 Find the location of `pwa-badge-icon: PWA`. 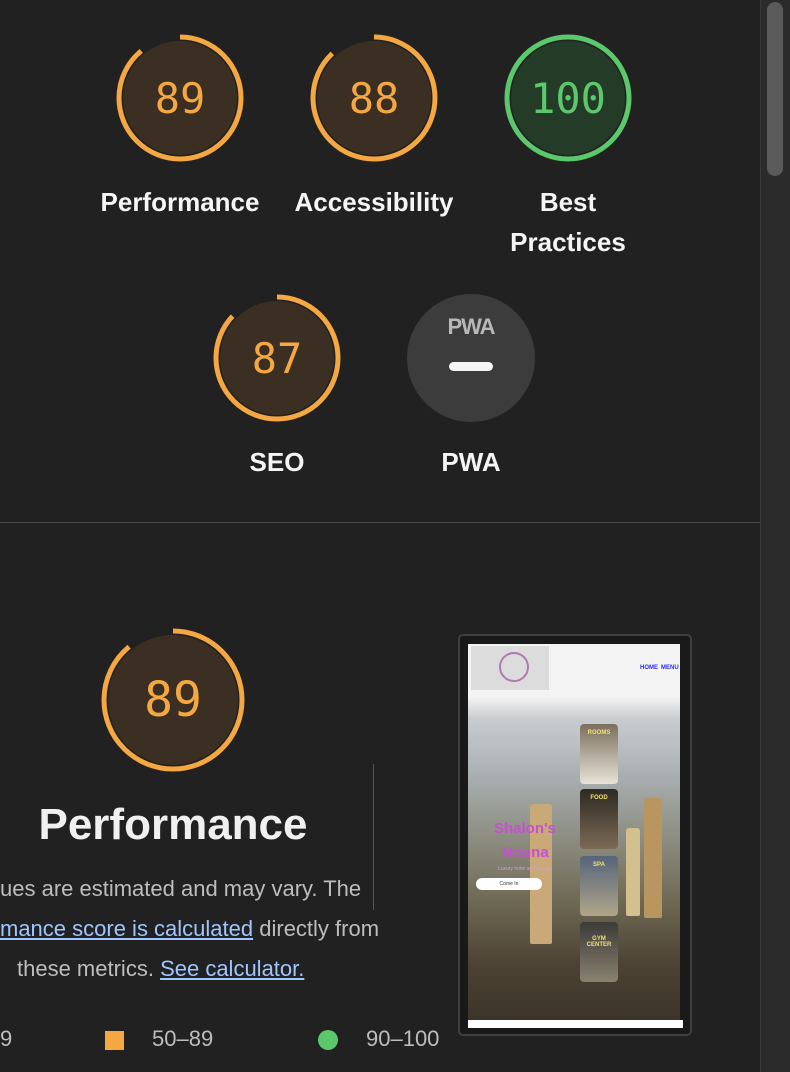

pwa-badge-icon: PWA is located at coordinates (471, 326).